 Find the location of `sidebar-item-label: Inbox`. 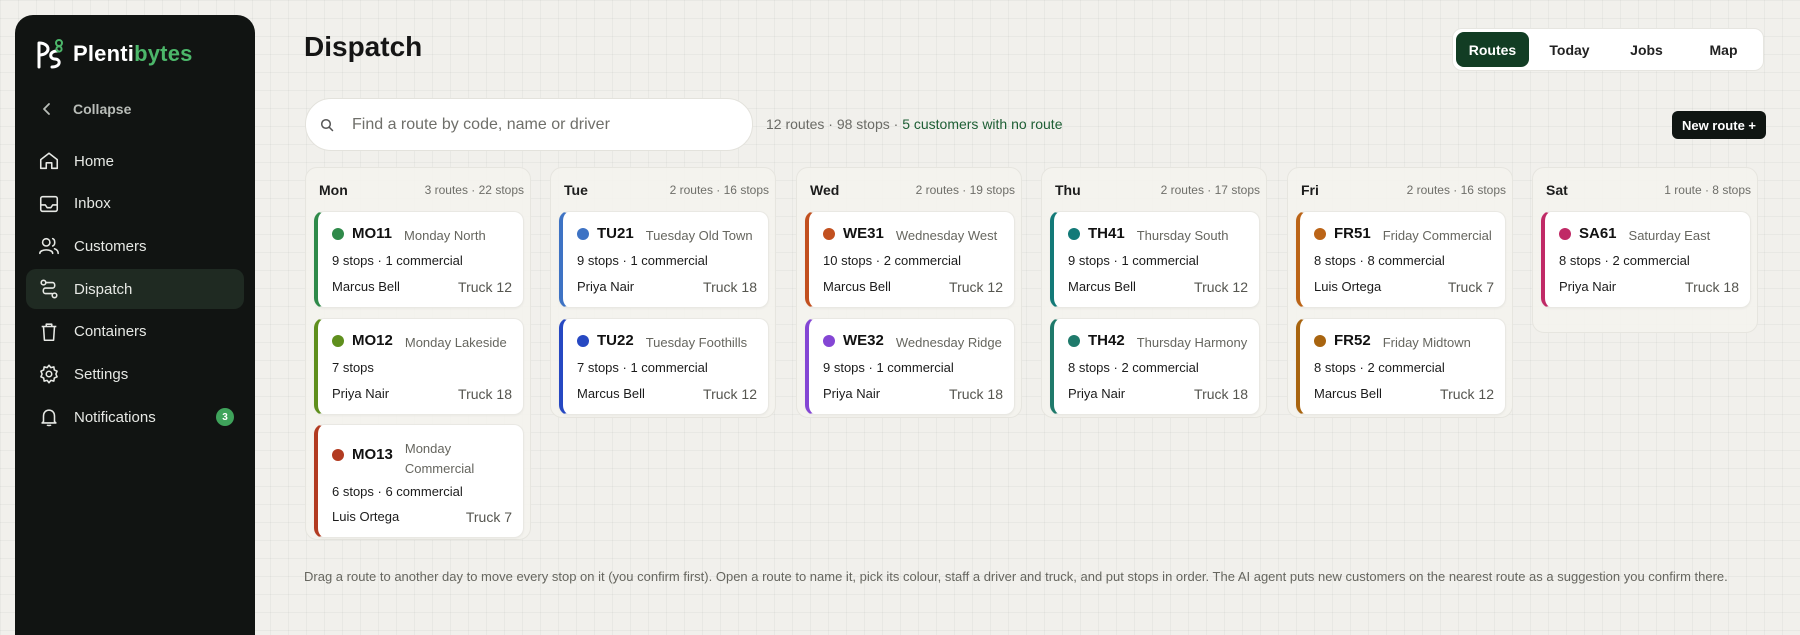

sidebar-item-label: Inbox is located at coordinates (92, 204).